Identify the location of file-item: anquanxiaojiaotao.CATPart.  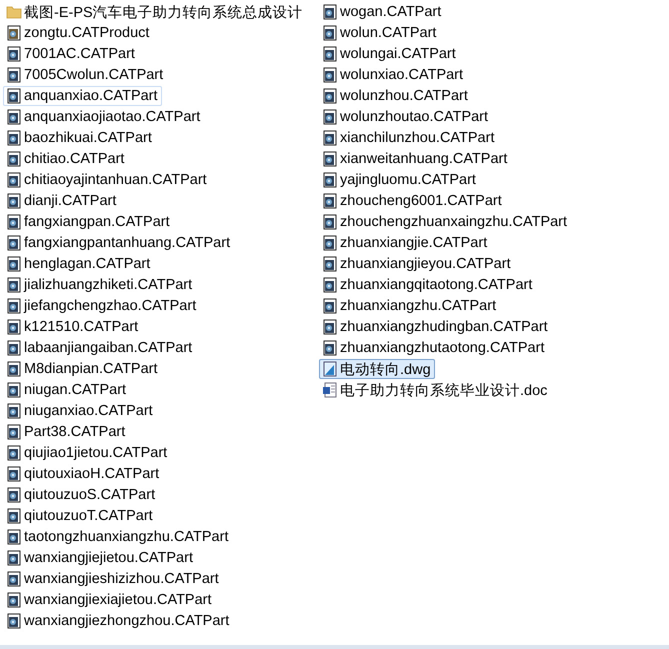
(103, 117).